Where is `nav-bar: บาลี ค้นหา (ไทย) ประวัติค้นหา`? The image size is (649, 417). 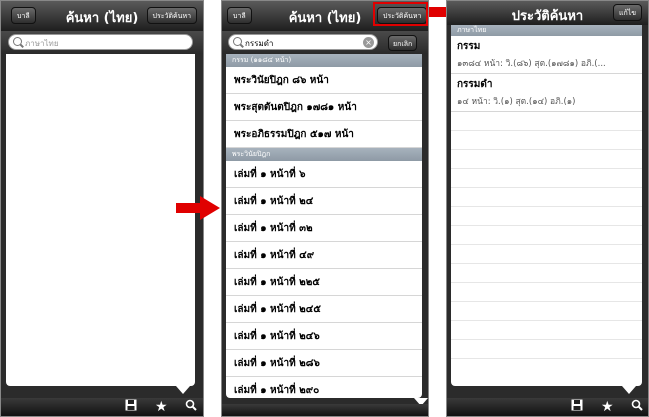 nav-bar: บาลี ค้นหา (ไทย) ประวัติค้นหา is located at coordinates (102, 16).